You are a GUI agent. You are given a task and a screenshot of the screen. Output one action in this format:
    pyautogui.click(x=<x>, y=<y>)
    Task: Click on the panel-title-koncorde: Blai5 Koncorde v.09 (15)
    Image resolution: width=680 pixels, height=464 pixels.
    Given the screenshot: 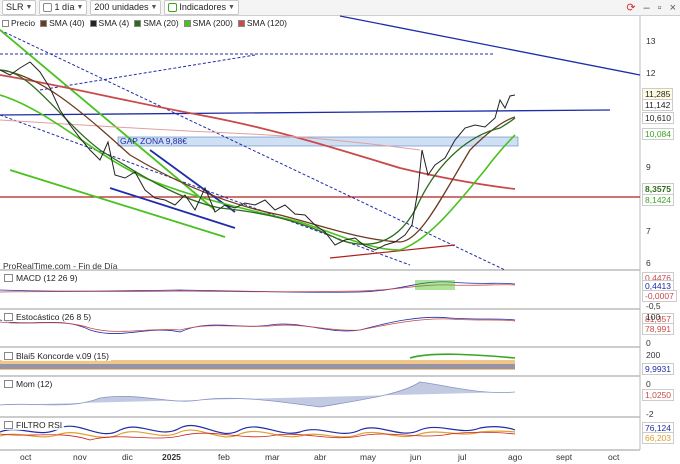 What is the action you would take?
    pyautogui.click(x=56, y=356)
    